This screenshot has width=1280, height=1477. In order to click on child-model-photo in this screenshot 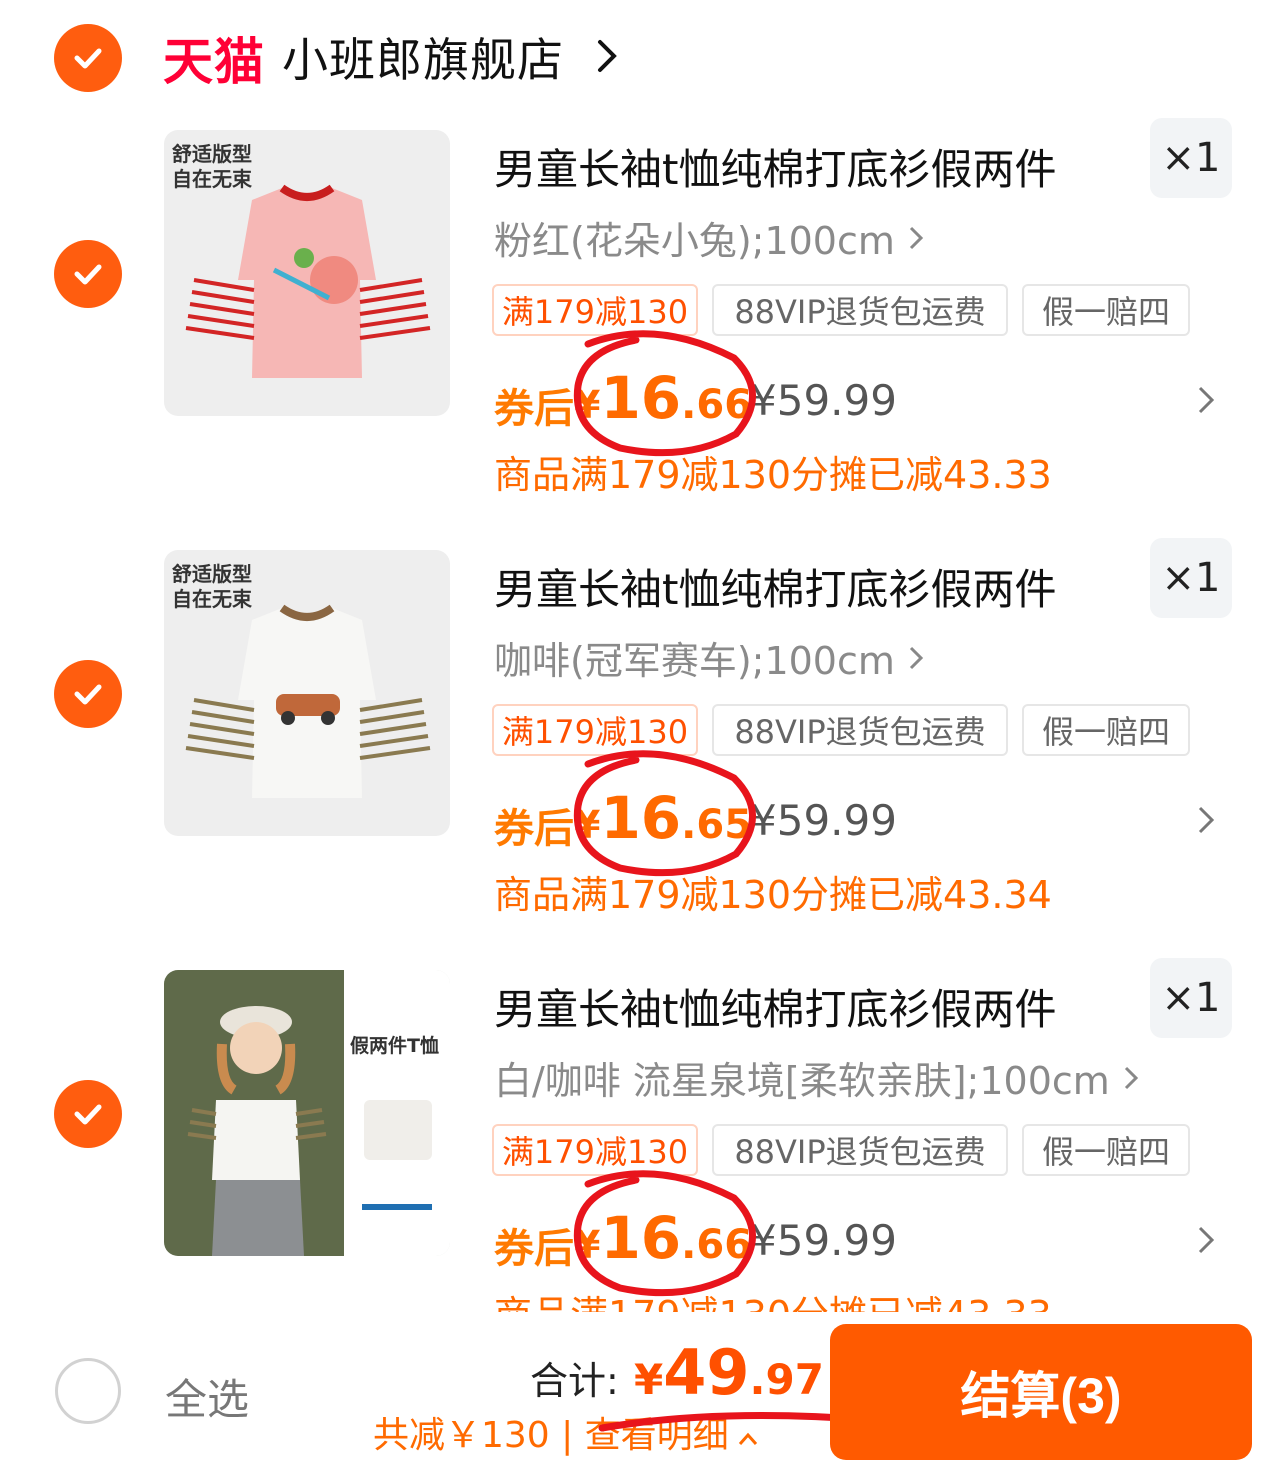, I will do `click(307, 1113)`.